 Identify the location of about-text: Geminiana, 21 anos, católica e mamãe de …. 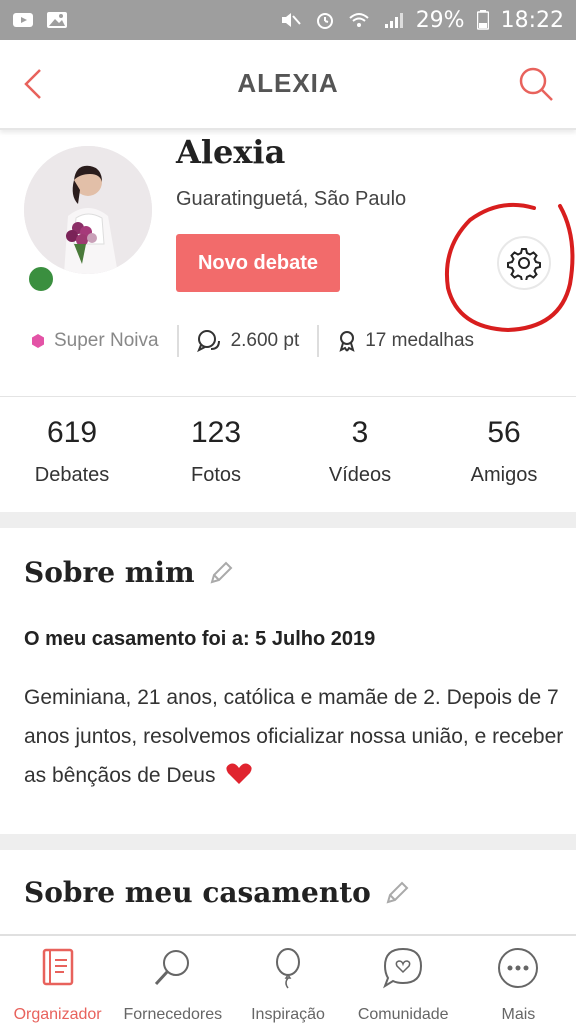
(294, 736).